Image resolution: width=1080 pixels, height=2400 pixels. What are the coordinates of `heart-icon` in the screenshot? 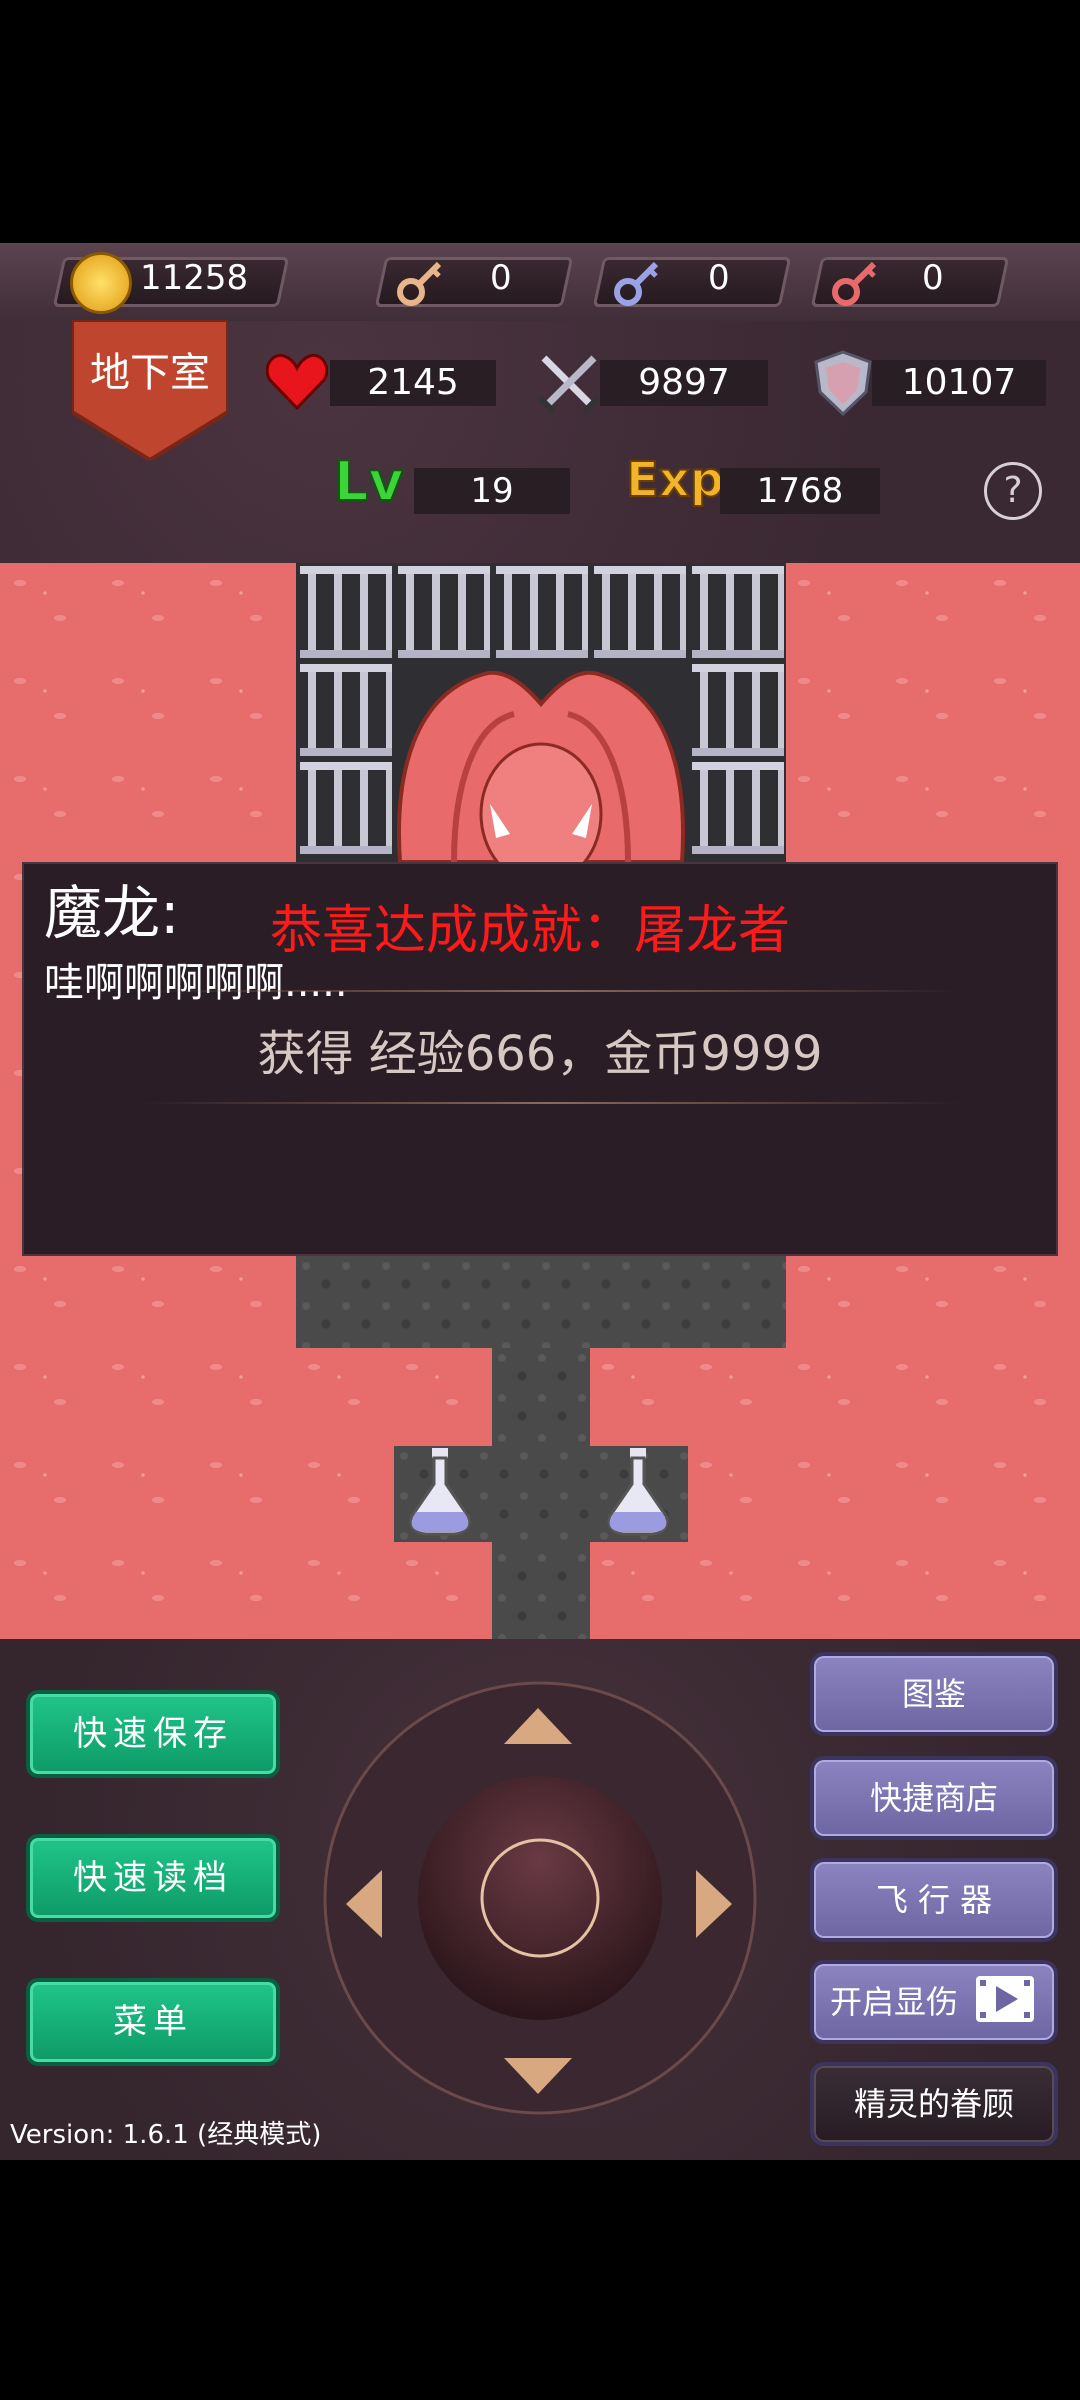 It's located at (297, 381).